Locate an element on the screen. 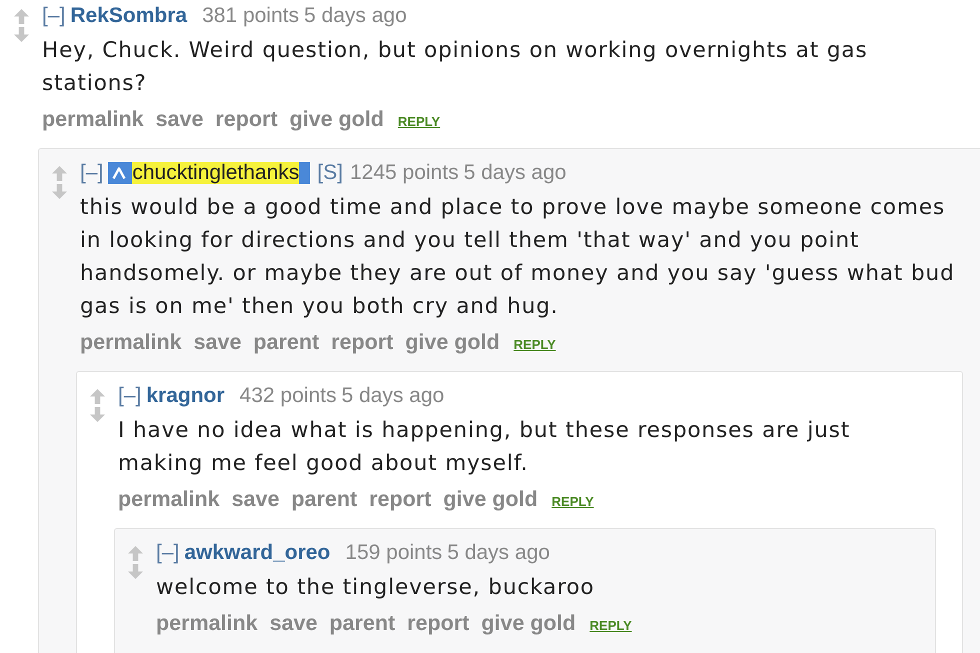  comment-text: welcome to the tingleverse, buckaroo is located at coordinates (376, 588).